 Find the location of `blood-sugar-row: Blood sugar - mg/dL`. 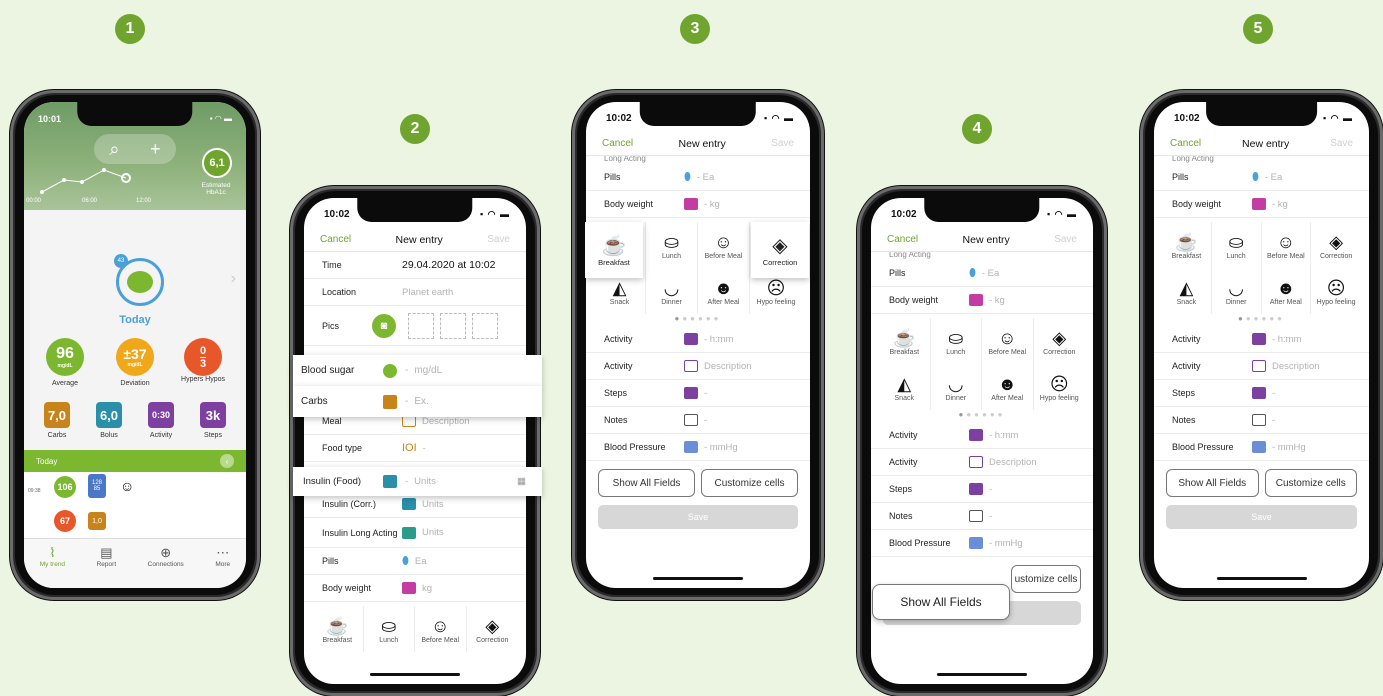

blood-sugar-row: Blood sugar - mg/dL is located at coordinates (417, 370).